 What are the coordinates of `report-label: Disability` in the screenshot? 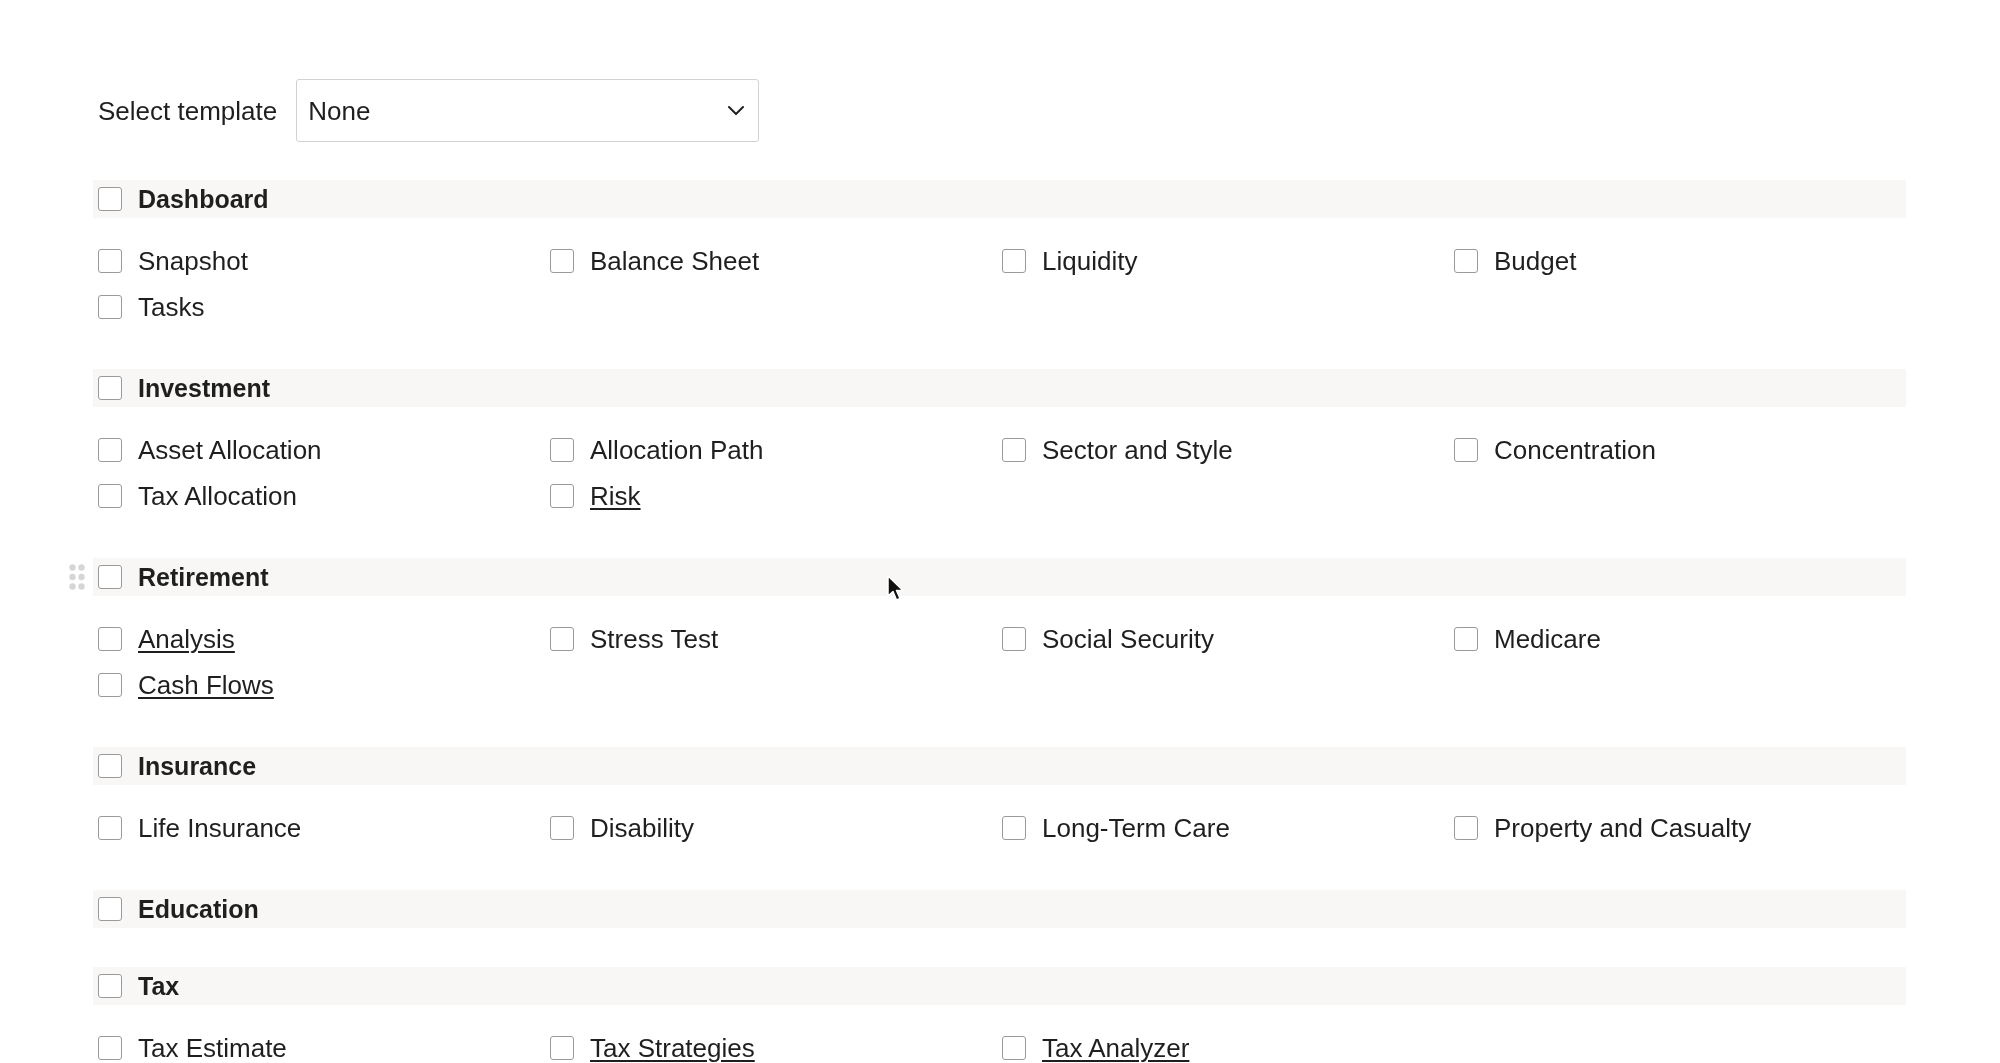 It's located at (642, 828).